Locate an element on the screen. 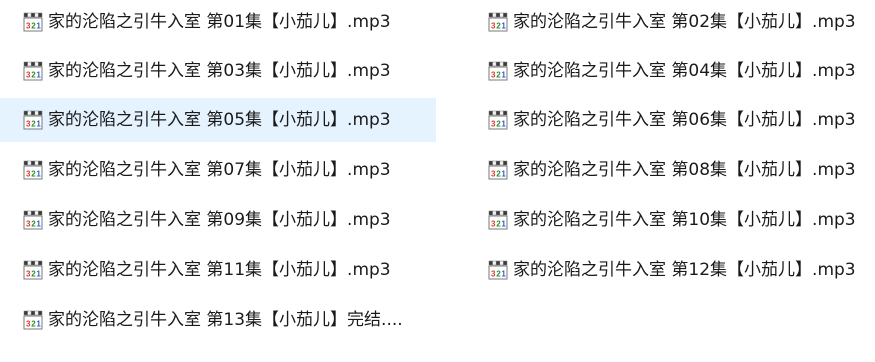 The height and width of the screenshot is (362, 875). file-item-06: 321 家的沦陷之引牛入室 第06集【小茄儿】.mp3 is located at coordinates (670, 120).